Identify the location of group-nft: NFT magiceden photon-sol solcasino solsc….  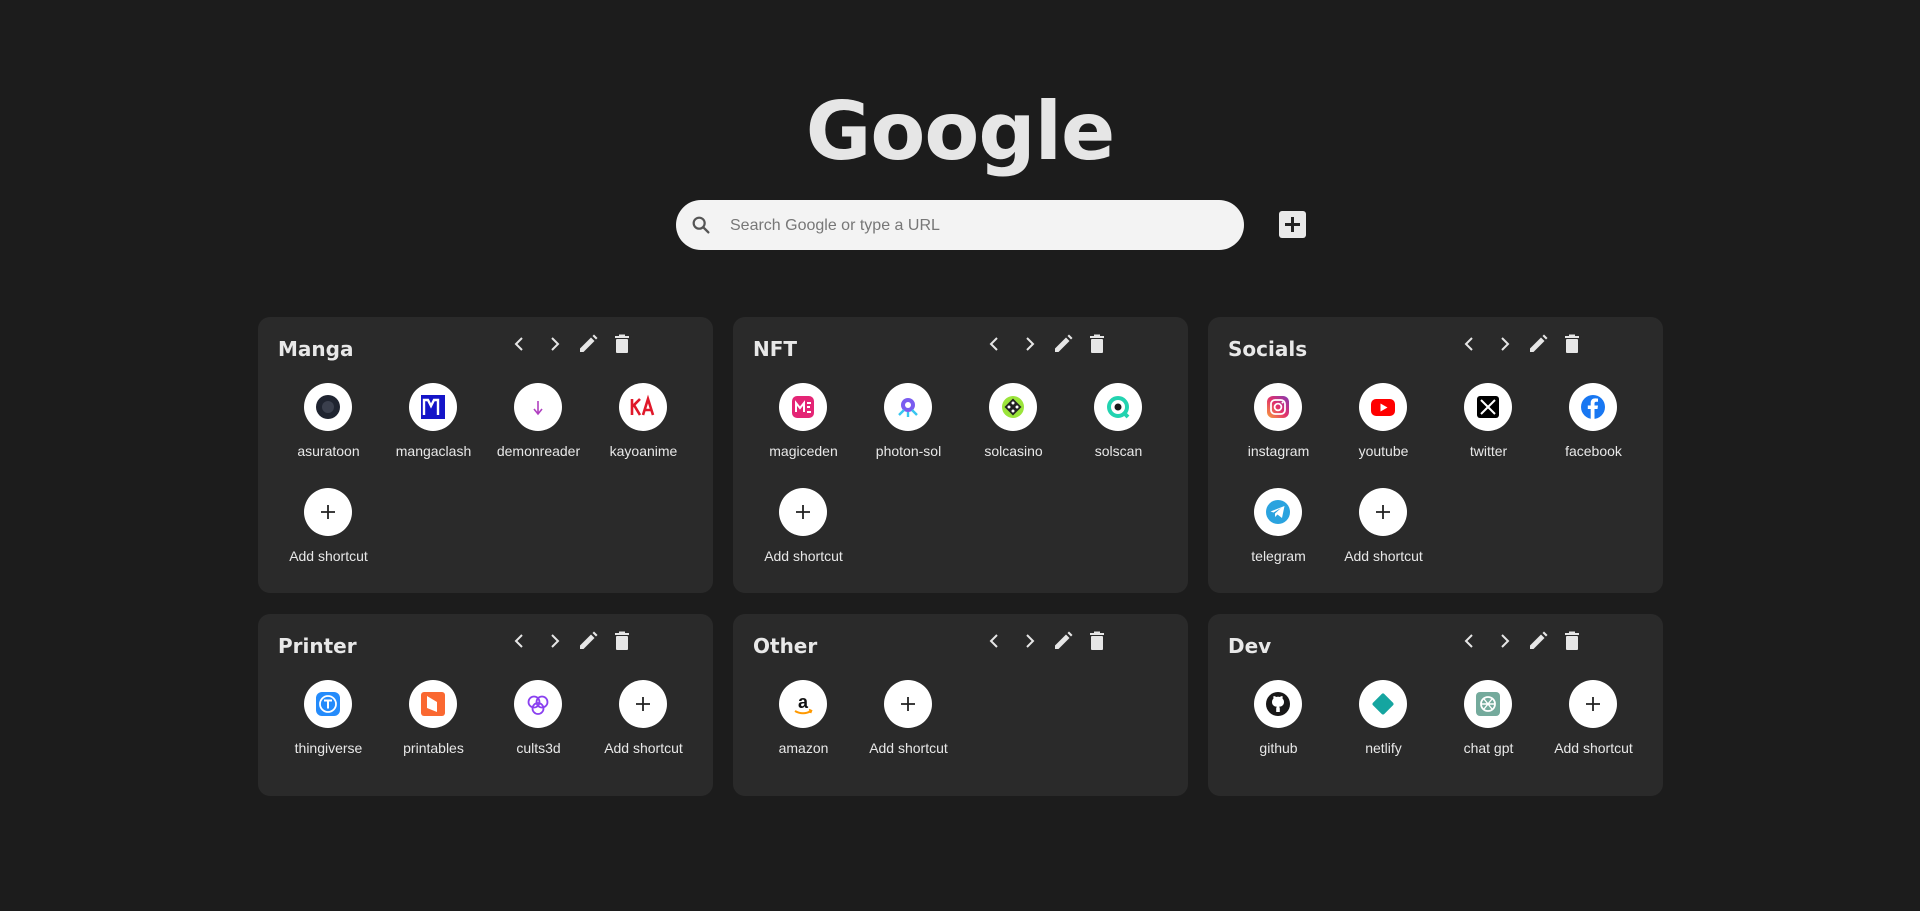
(960, 455).